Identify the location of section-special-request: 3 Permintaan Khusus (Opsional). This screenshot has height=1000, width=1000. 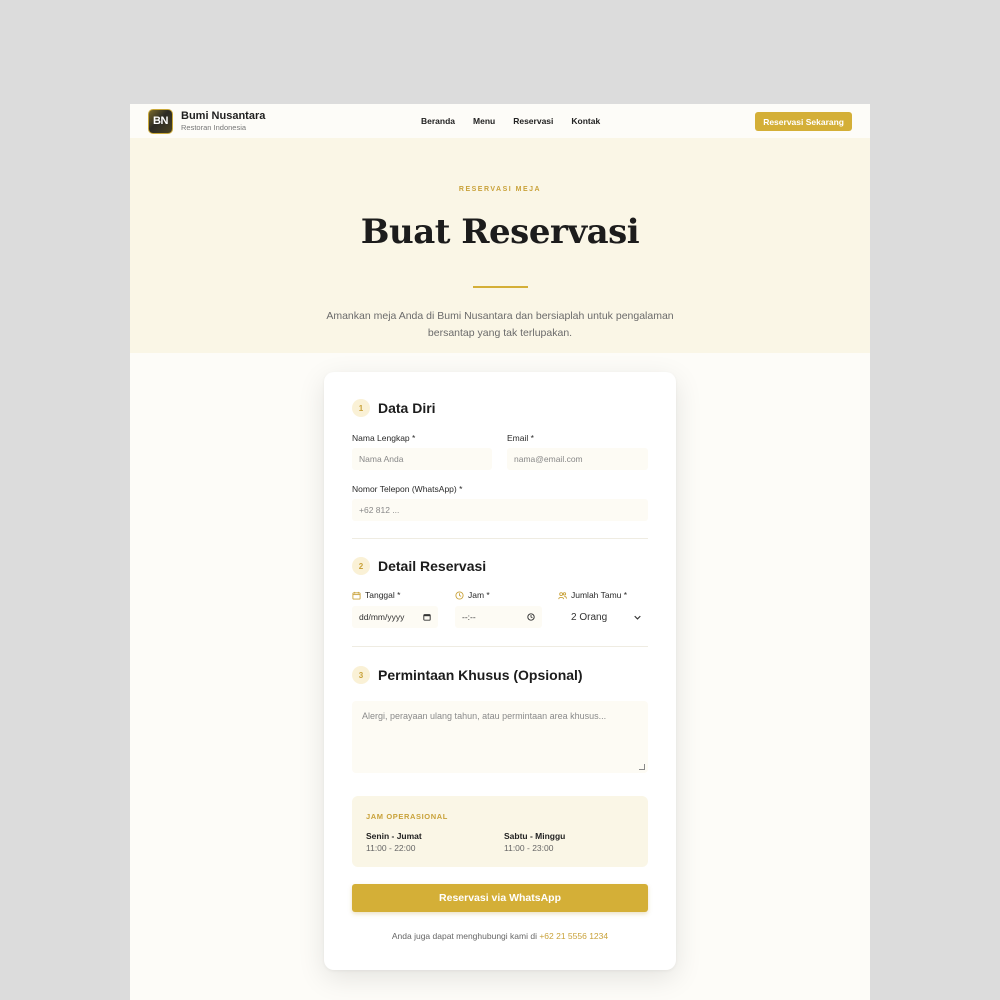
(467, 675).